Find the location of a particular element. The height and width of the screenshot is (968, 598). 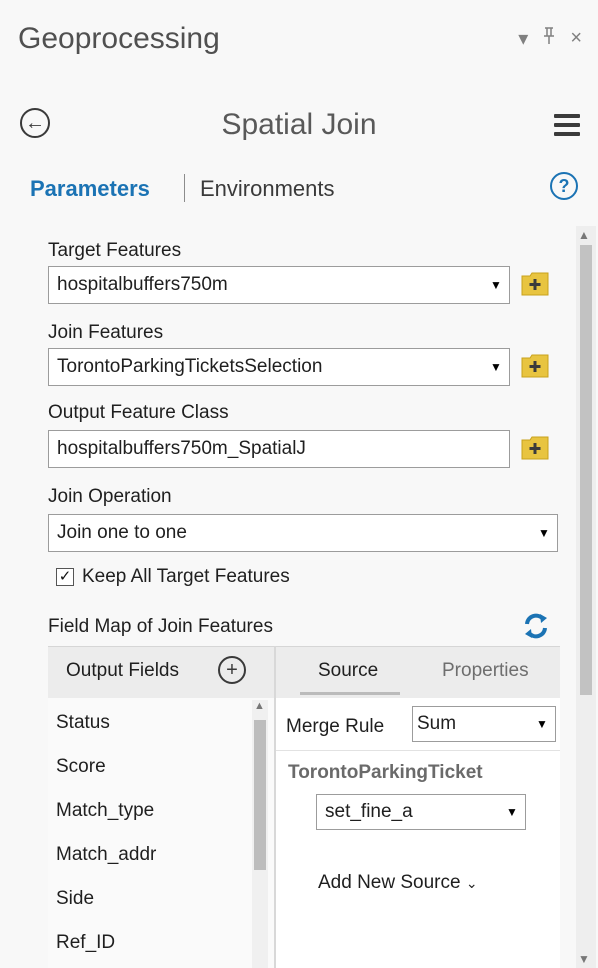

list-item: Ref_ID is located at coordinates (85, 943).